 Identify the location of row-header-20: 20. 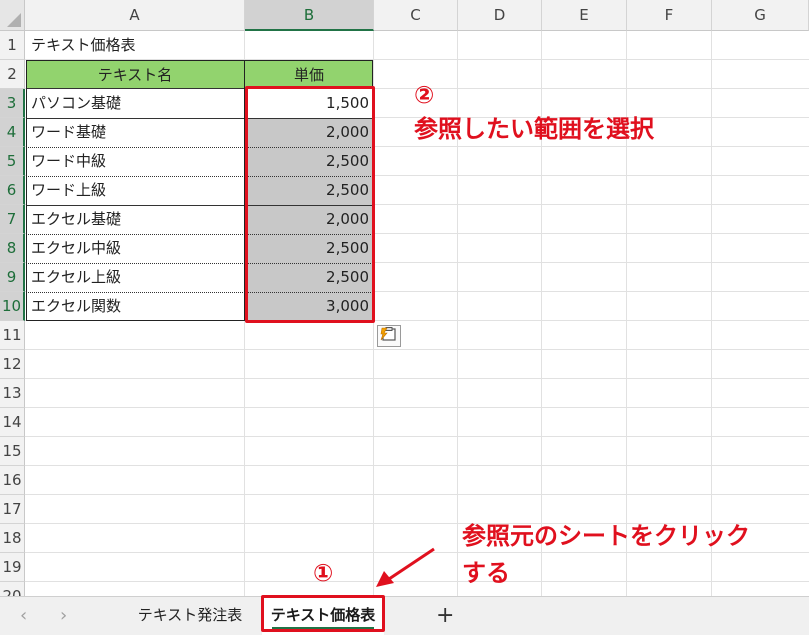
(12, 589).